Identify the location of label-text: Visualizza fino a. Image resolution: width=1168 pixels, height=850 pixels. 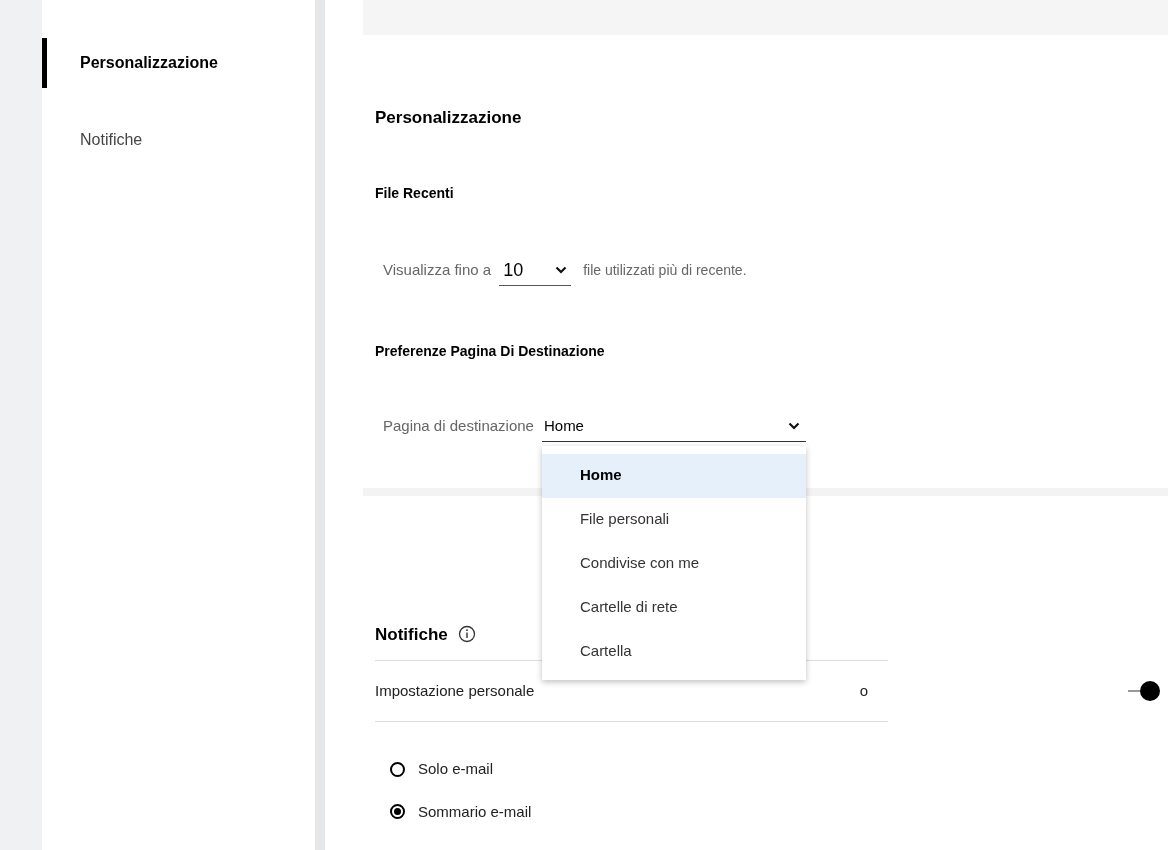
(437, 270).